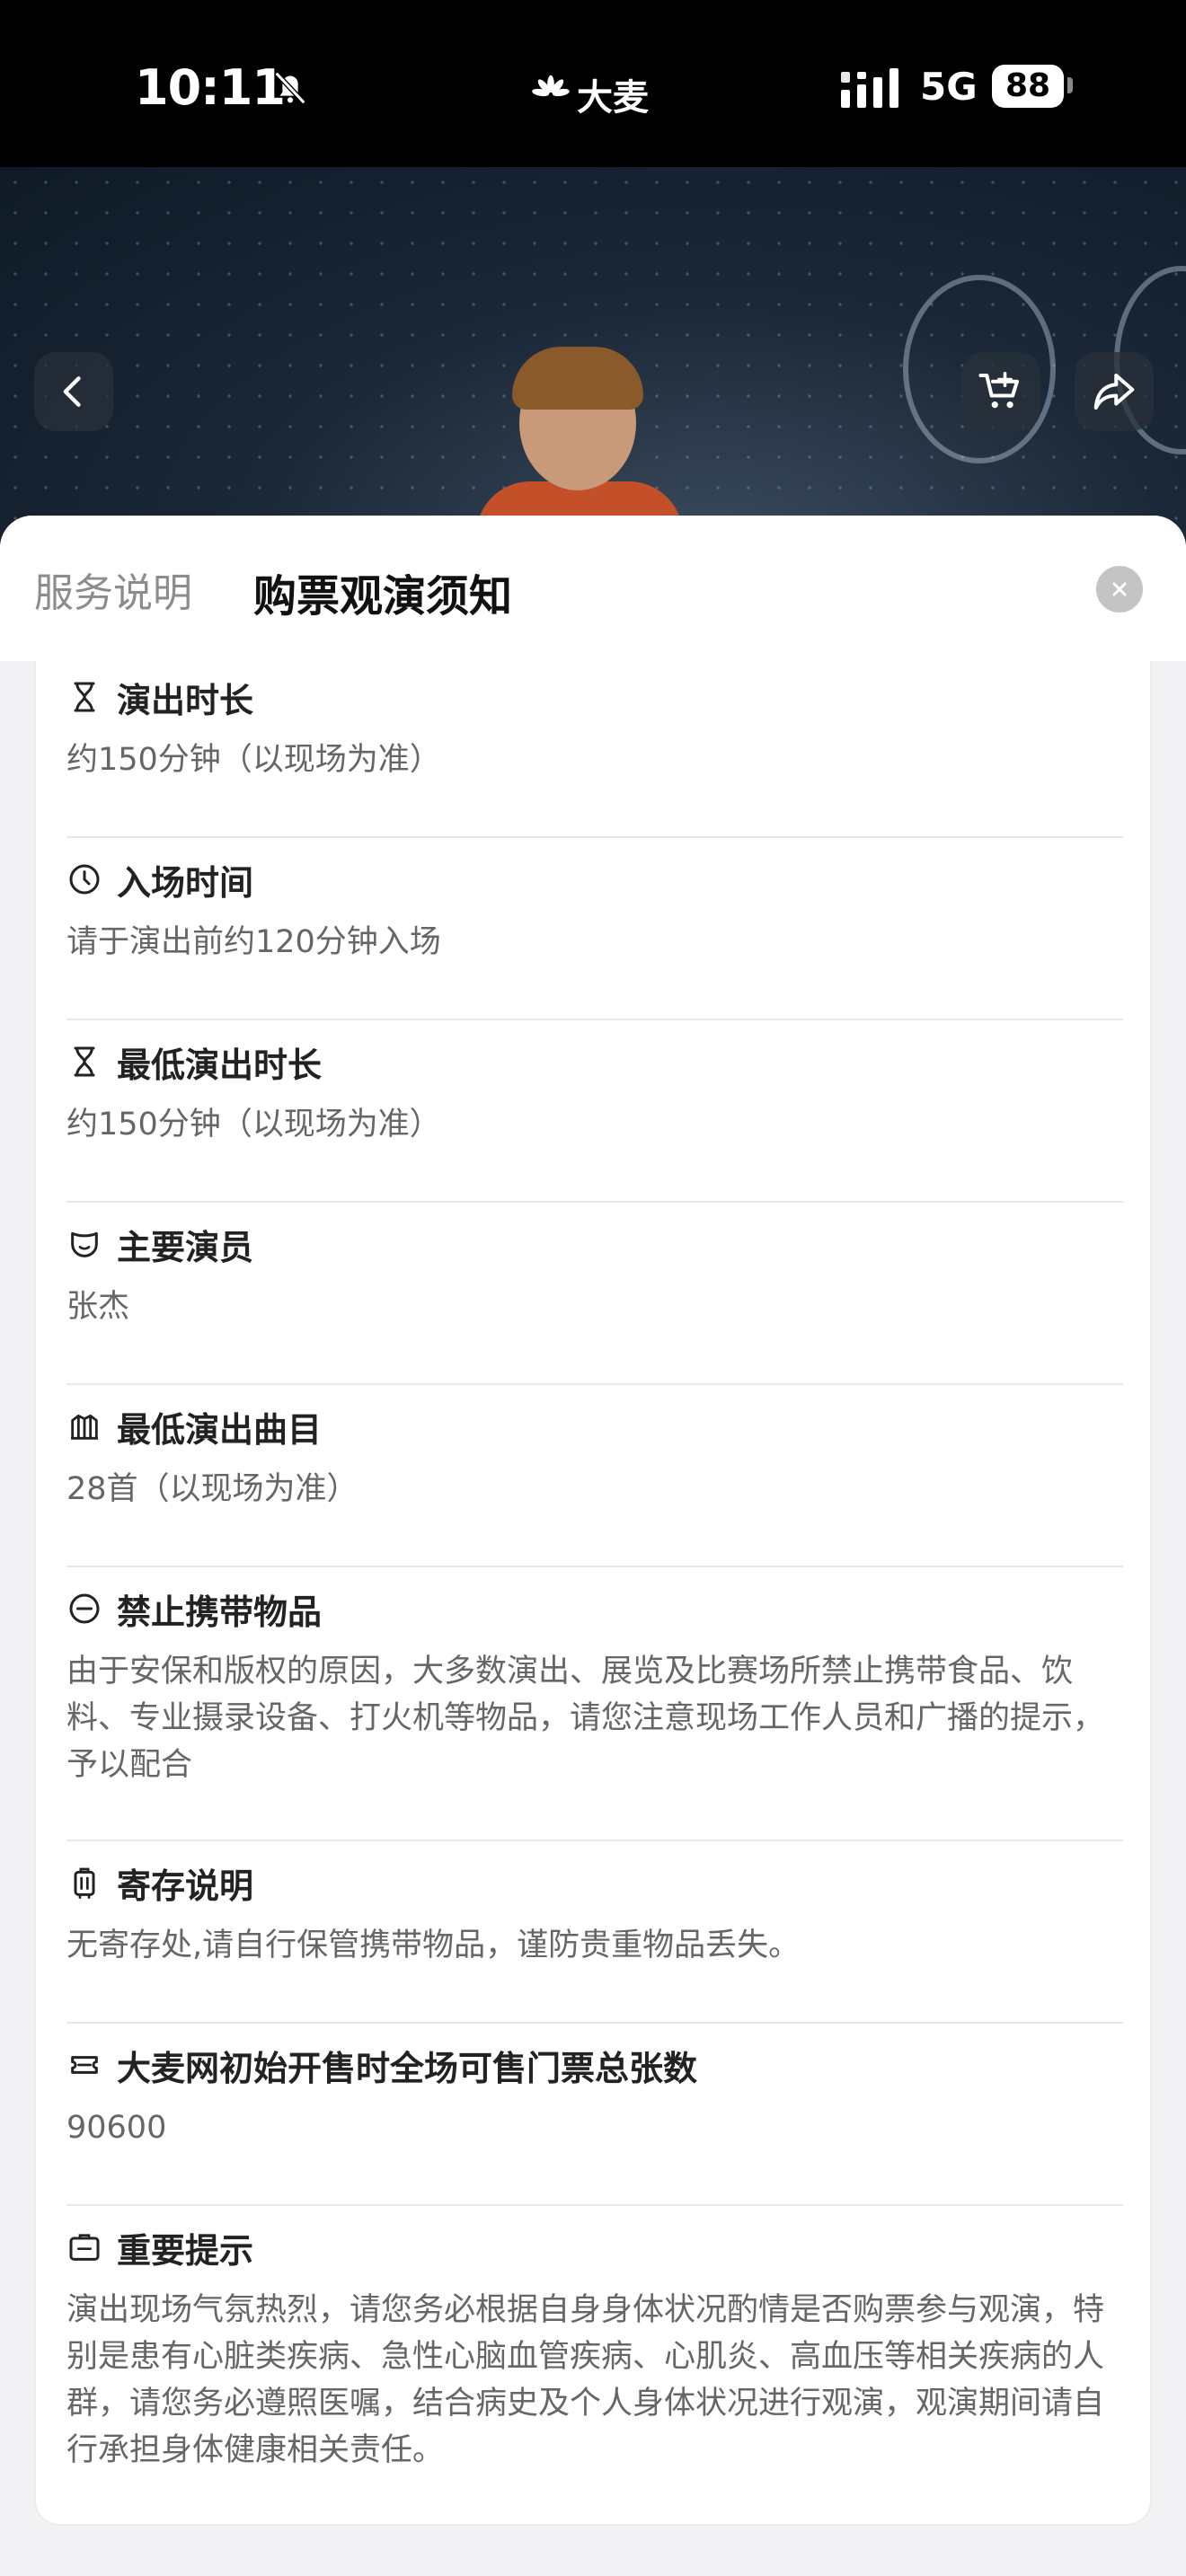  I want to click on close-icon, so click(1119, 589).